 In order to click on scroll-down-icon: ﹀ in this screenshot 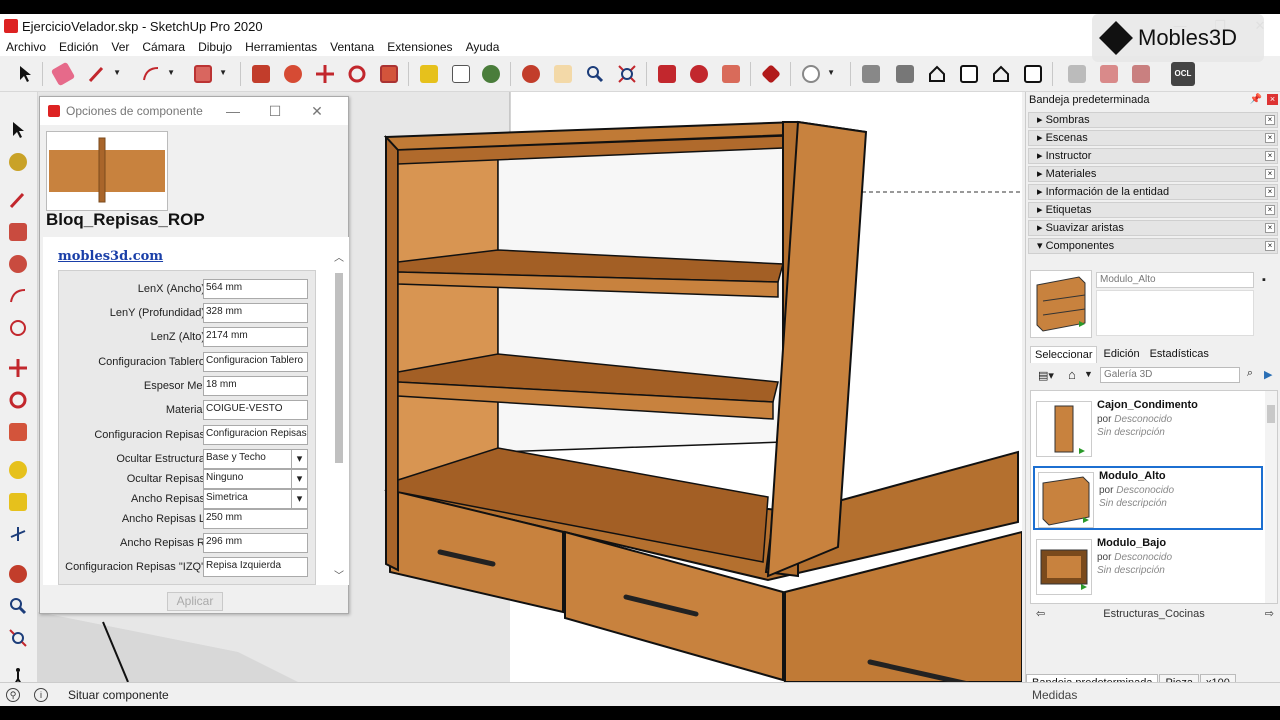, I will do `click(339, 574)`.